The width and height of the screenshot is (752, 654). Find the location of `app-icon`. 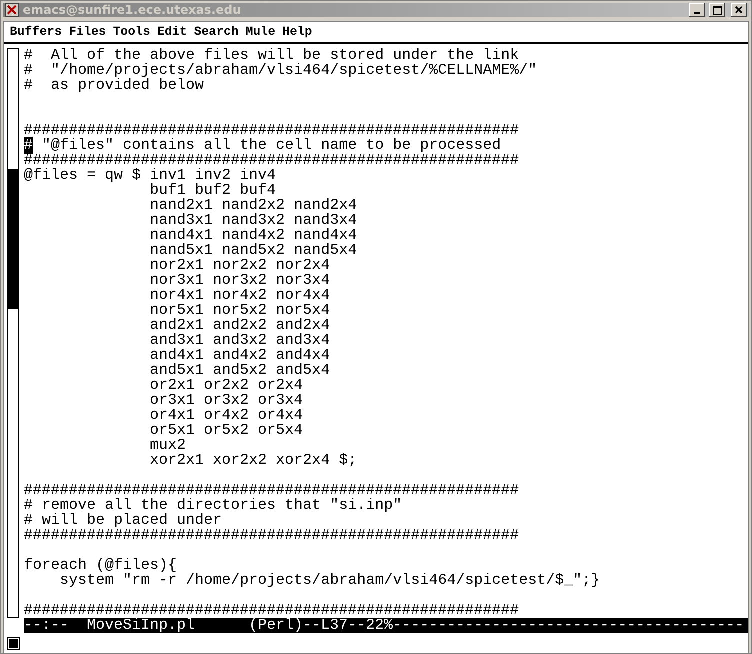

app-icon is located at coordinates (12, 10).